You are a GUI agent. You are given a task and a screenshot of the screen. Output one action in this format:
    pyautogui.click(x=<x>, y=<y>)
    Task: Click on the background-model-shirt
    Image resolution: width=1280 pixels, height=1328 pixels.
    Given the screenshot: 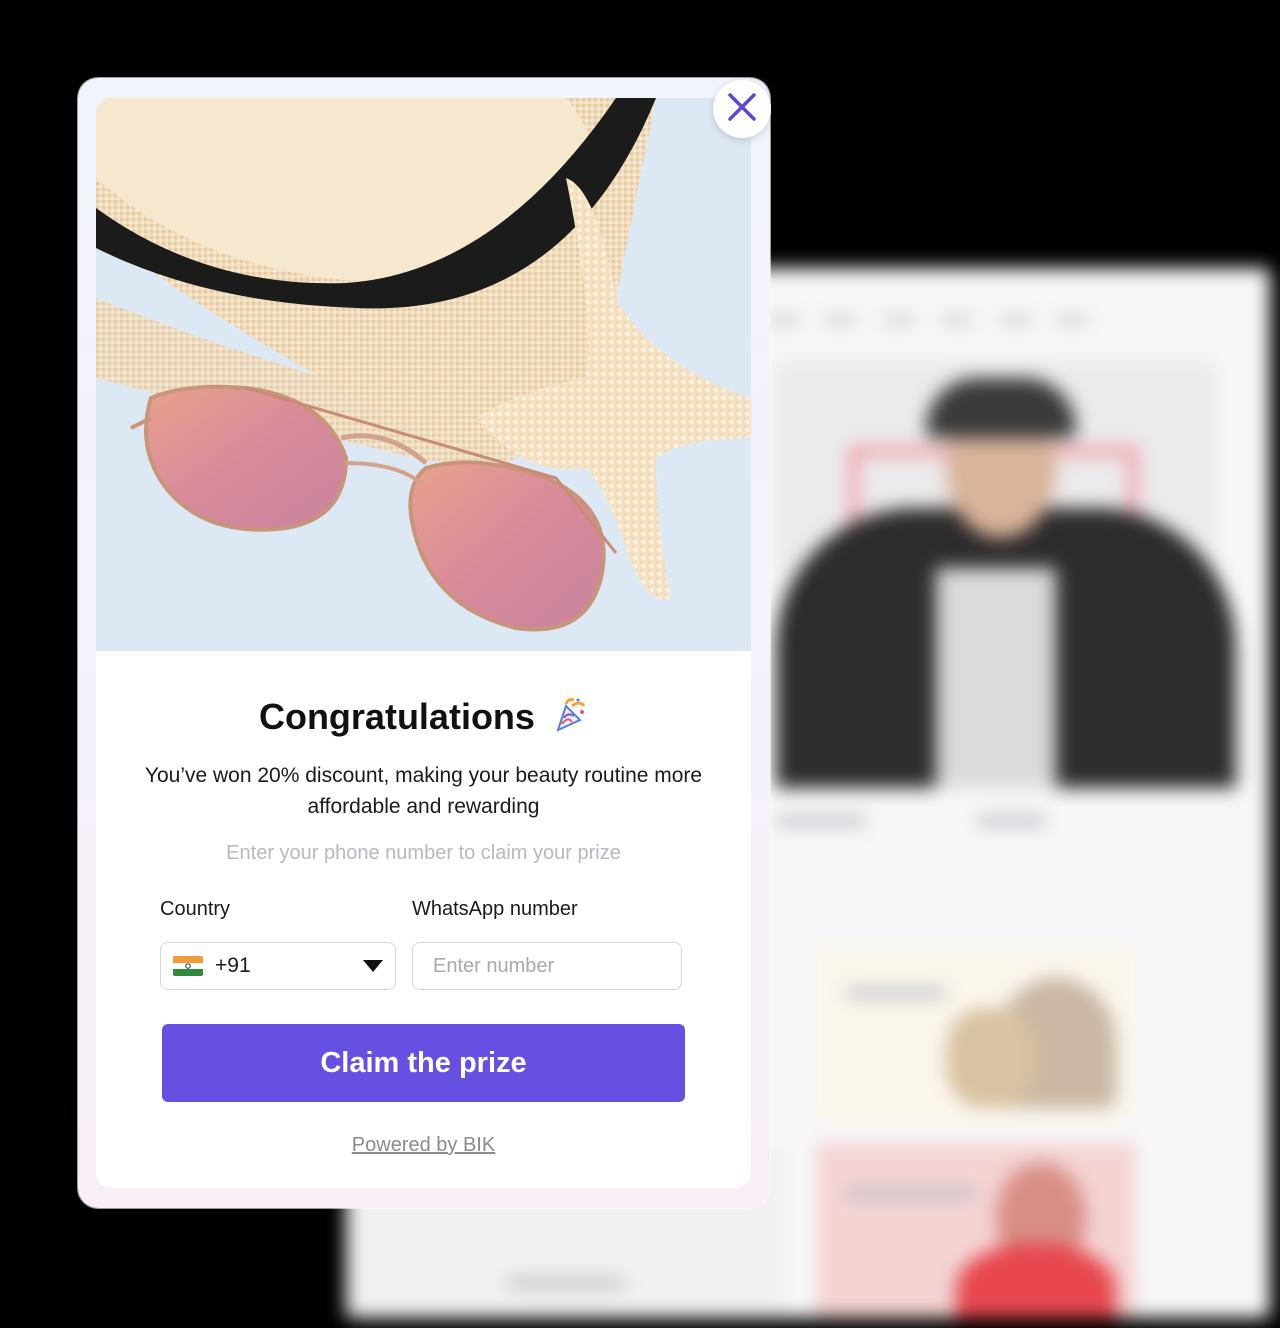 What is the action you would take?
    pyautogui.click(x=996, y=678)
    